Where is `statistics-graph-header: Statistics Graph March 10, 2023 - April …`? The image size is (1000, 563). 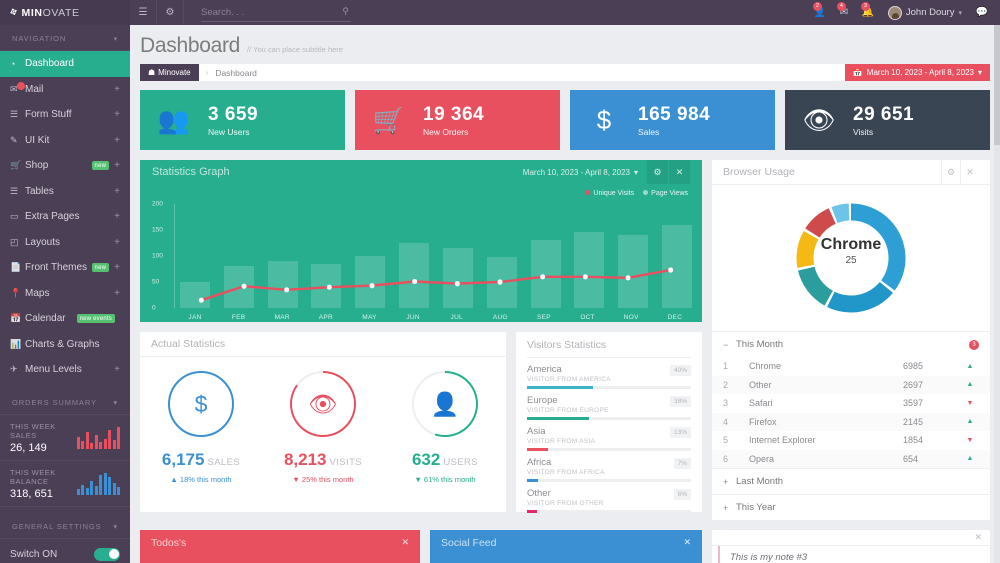
statistics-graph-header: Statistics Graph March 10, 2023 - April … is located at coordinates (421, 172).